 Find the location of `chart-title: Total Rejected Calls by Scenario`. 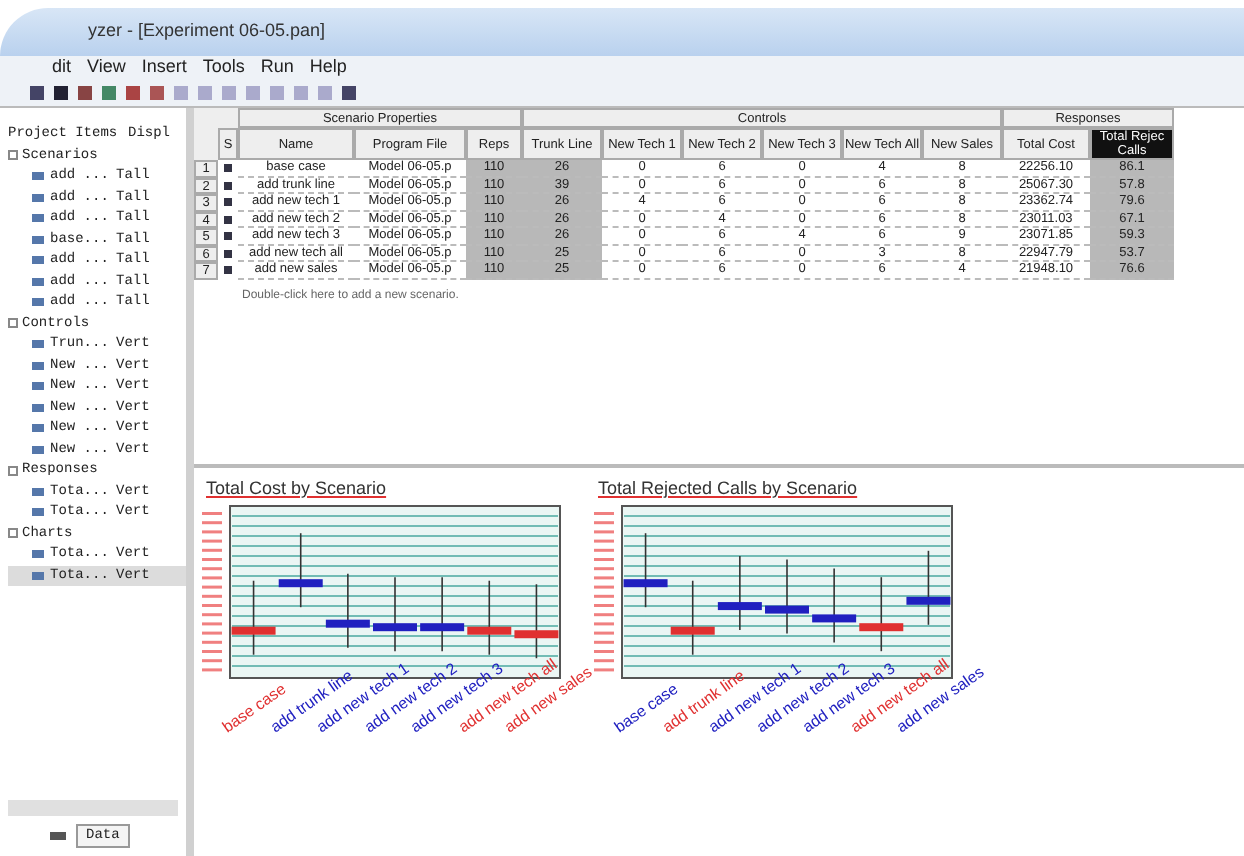

chart-title: Total Rejected Calls by Scenario is located at coordinates (728, 489).